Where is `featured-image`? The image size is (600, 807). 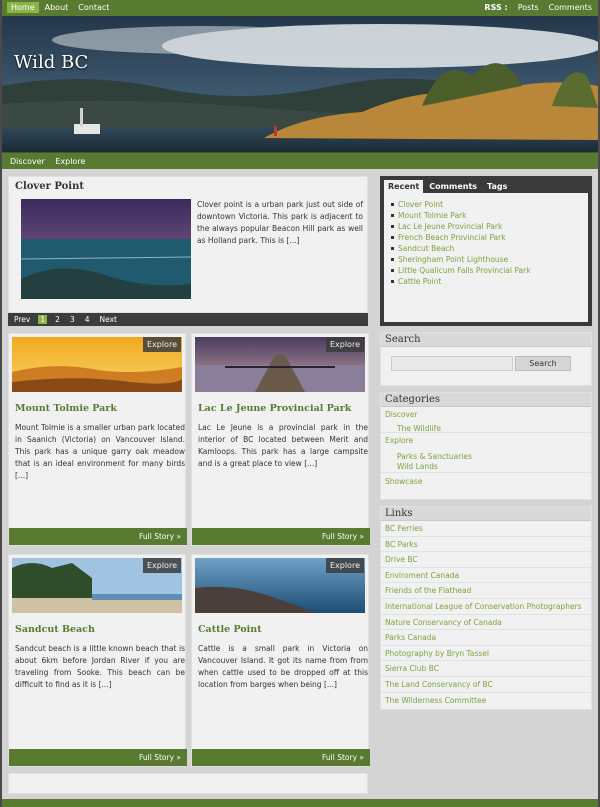
featured-image is located at coordinates (106, 249).